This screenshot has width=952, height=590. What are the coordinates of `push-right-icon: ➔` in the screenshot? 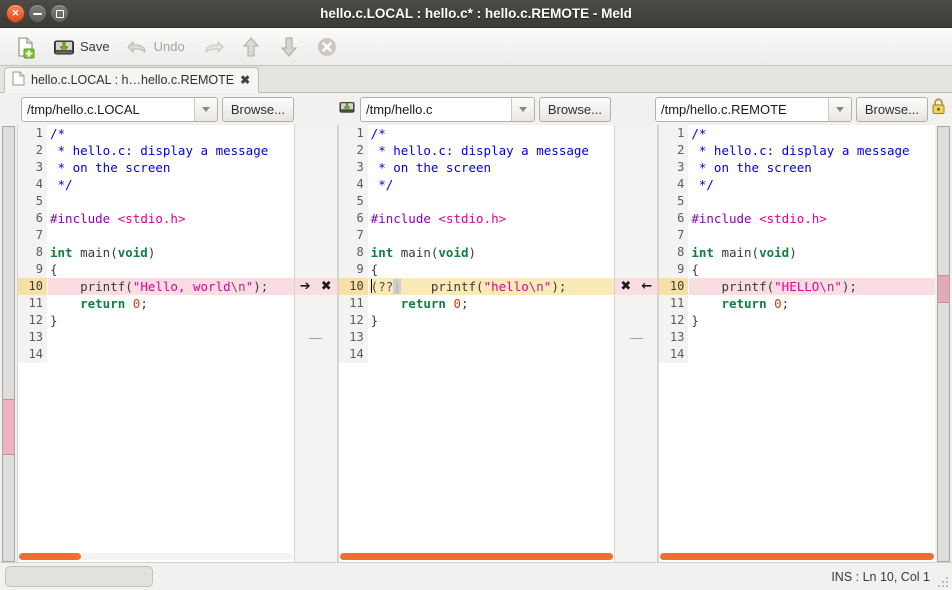 It's located at (305, 286).